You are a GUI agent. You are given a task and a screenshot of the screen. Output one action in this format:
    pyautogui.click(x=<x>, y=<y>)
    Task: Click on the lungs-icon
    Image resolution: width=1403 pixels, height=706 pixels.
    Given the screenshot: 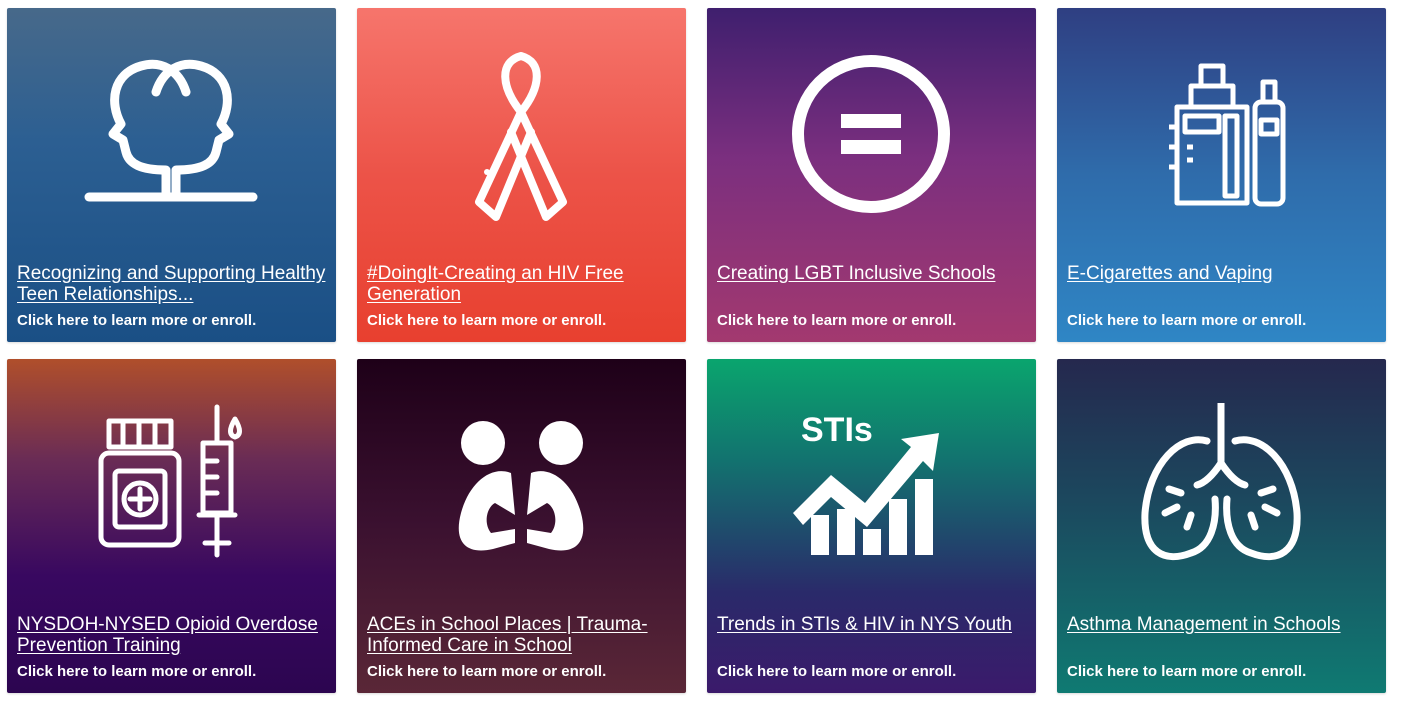 What is the action you would take?
    pyautogui.click(x=1221, y=488)
    